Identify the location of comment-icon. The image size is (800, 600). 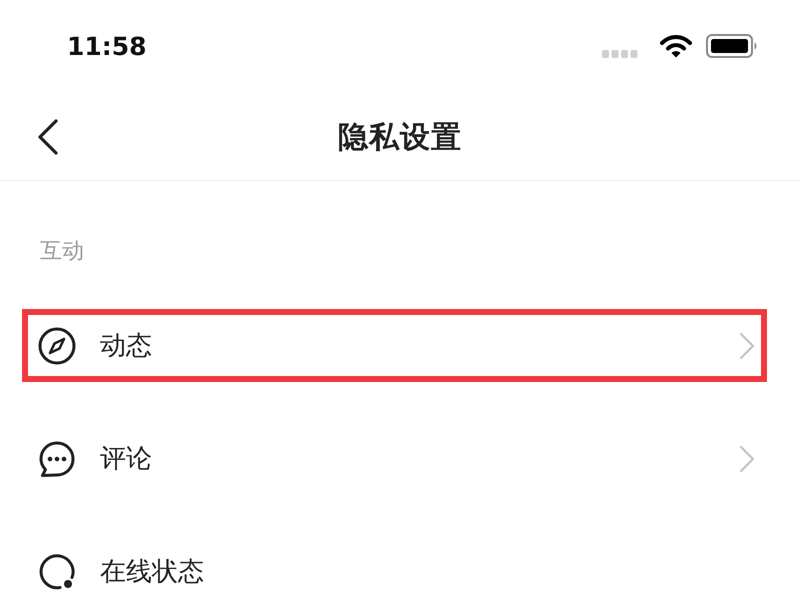
(57, 459).